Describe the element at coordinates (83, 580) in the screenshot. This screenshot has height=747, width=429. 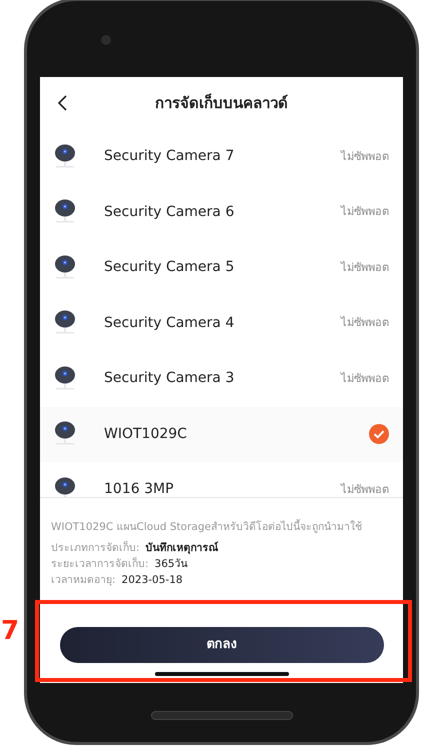
I see `field-label: เวลาหมดอายุ:` at that location.